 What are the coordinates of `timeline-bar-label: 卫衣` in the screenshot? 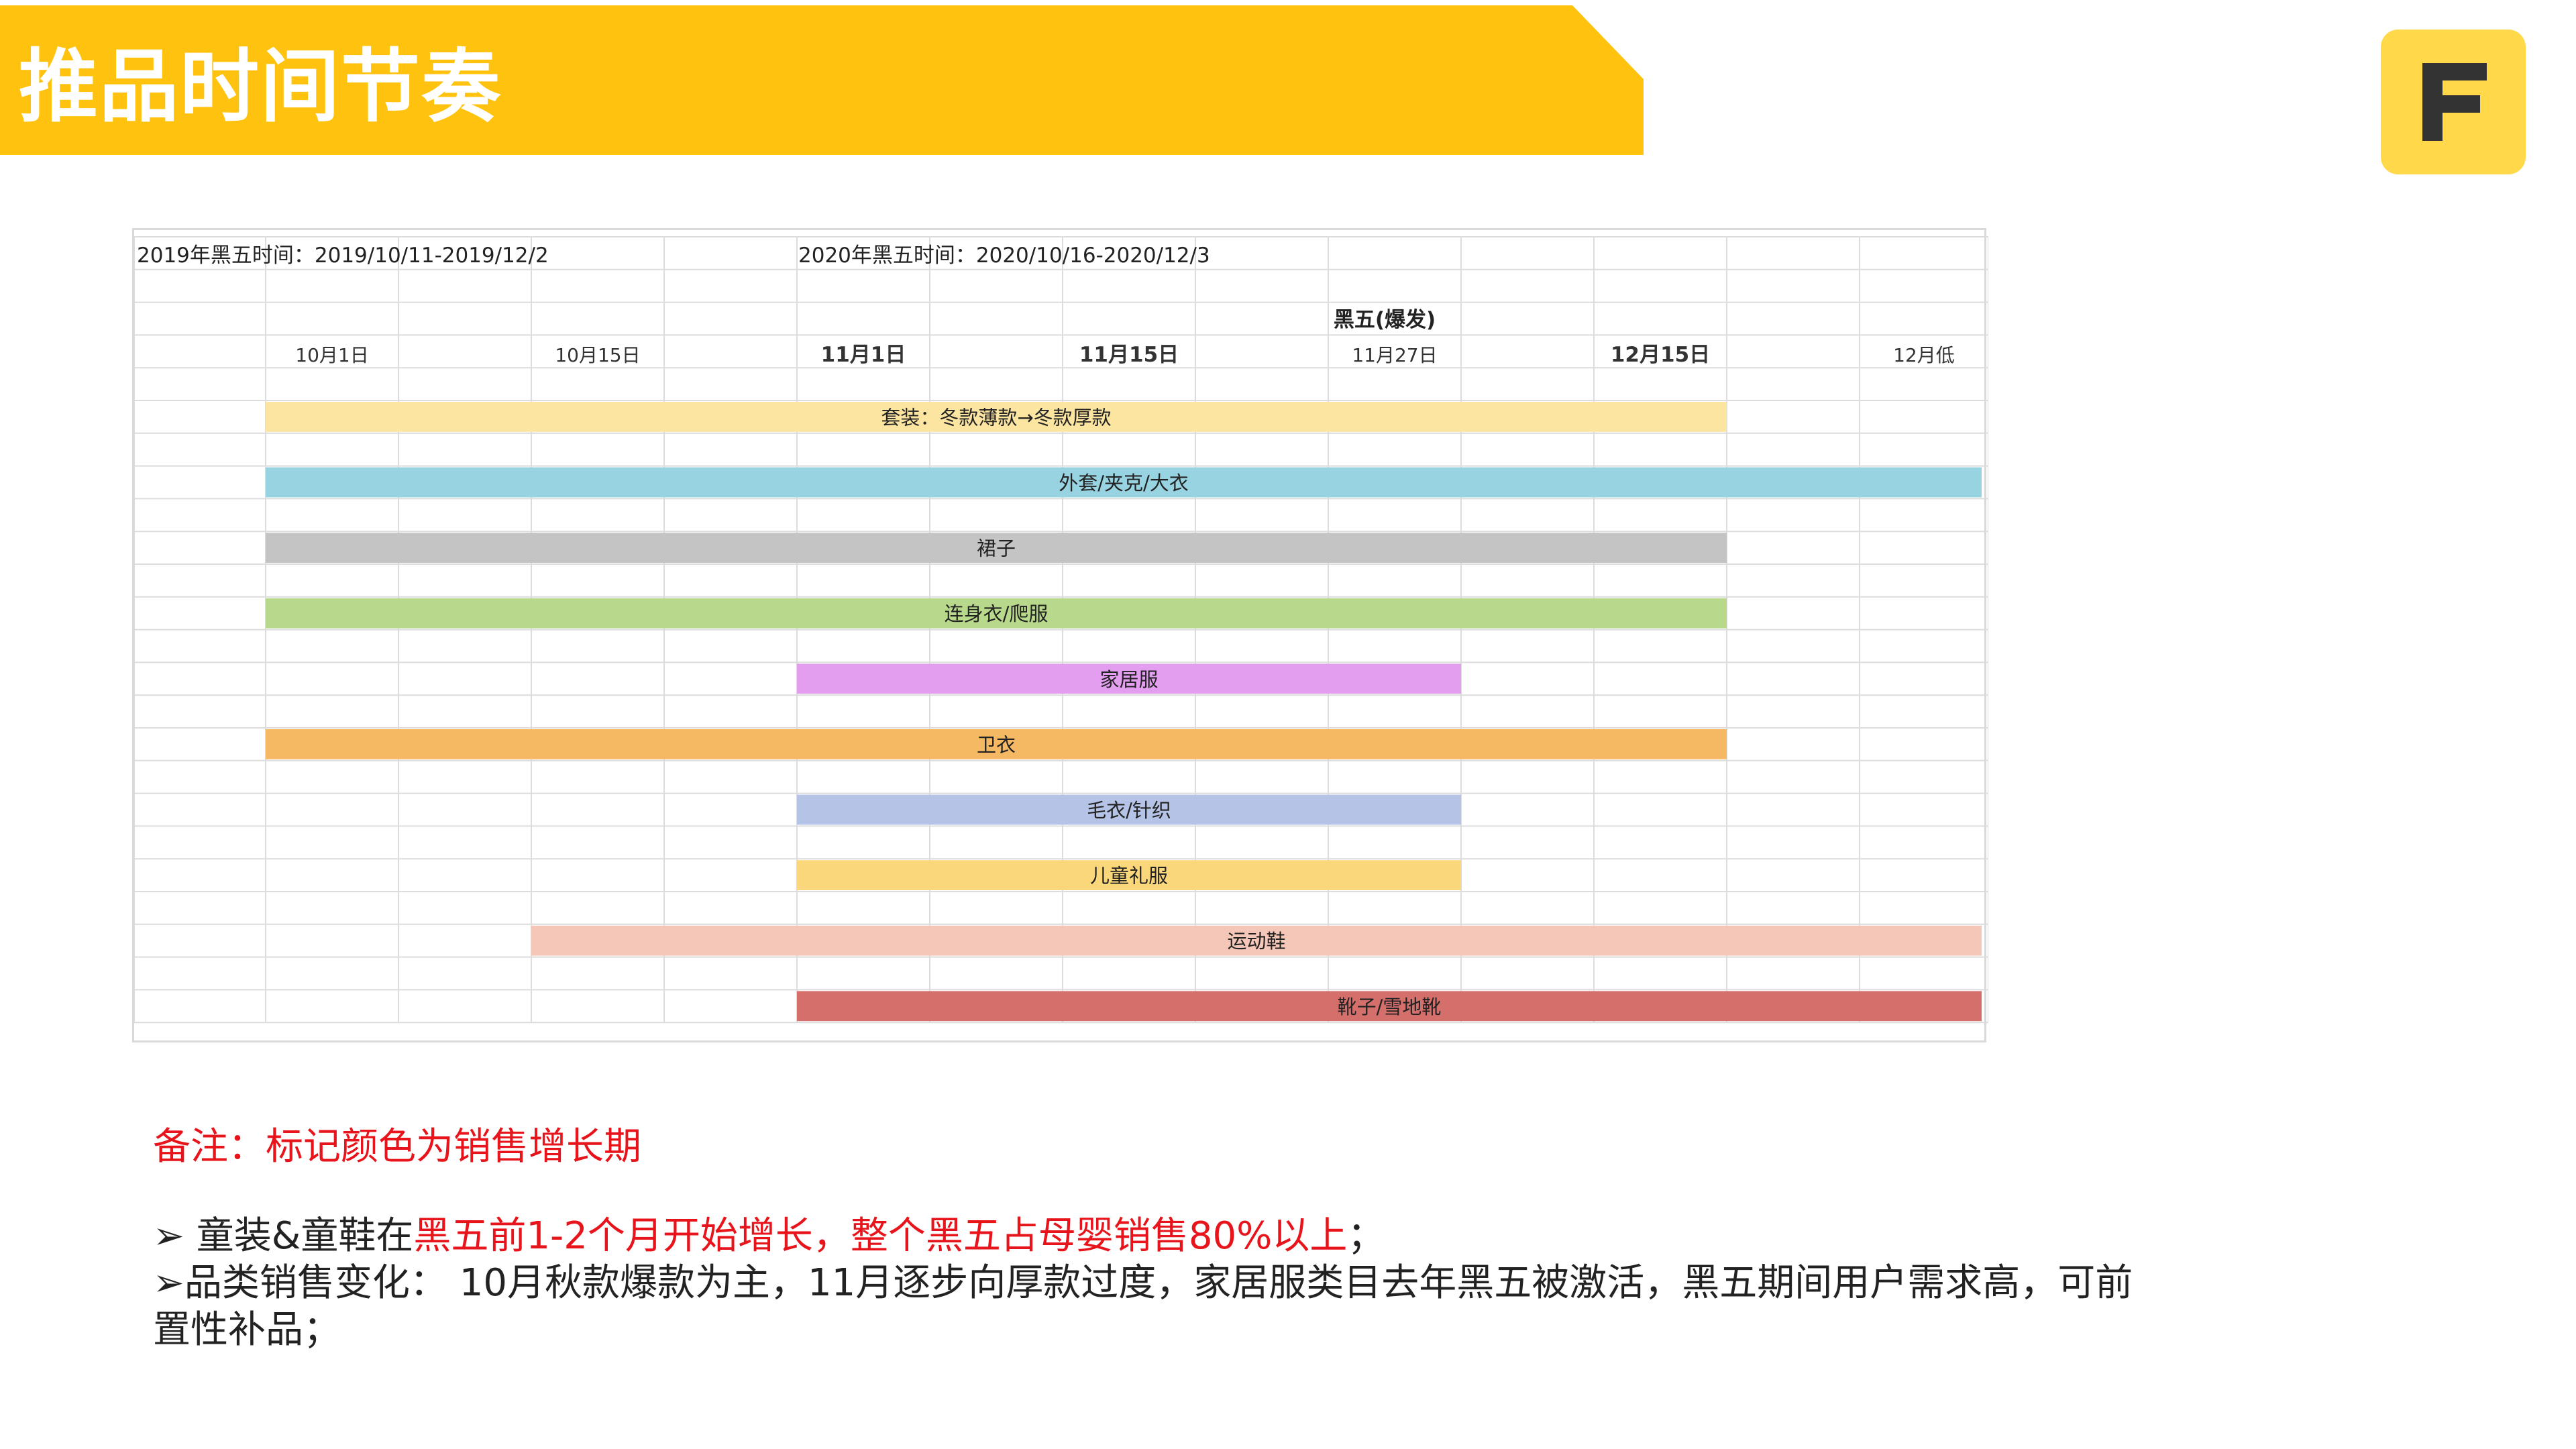 It's located at (996, 744).